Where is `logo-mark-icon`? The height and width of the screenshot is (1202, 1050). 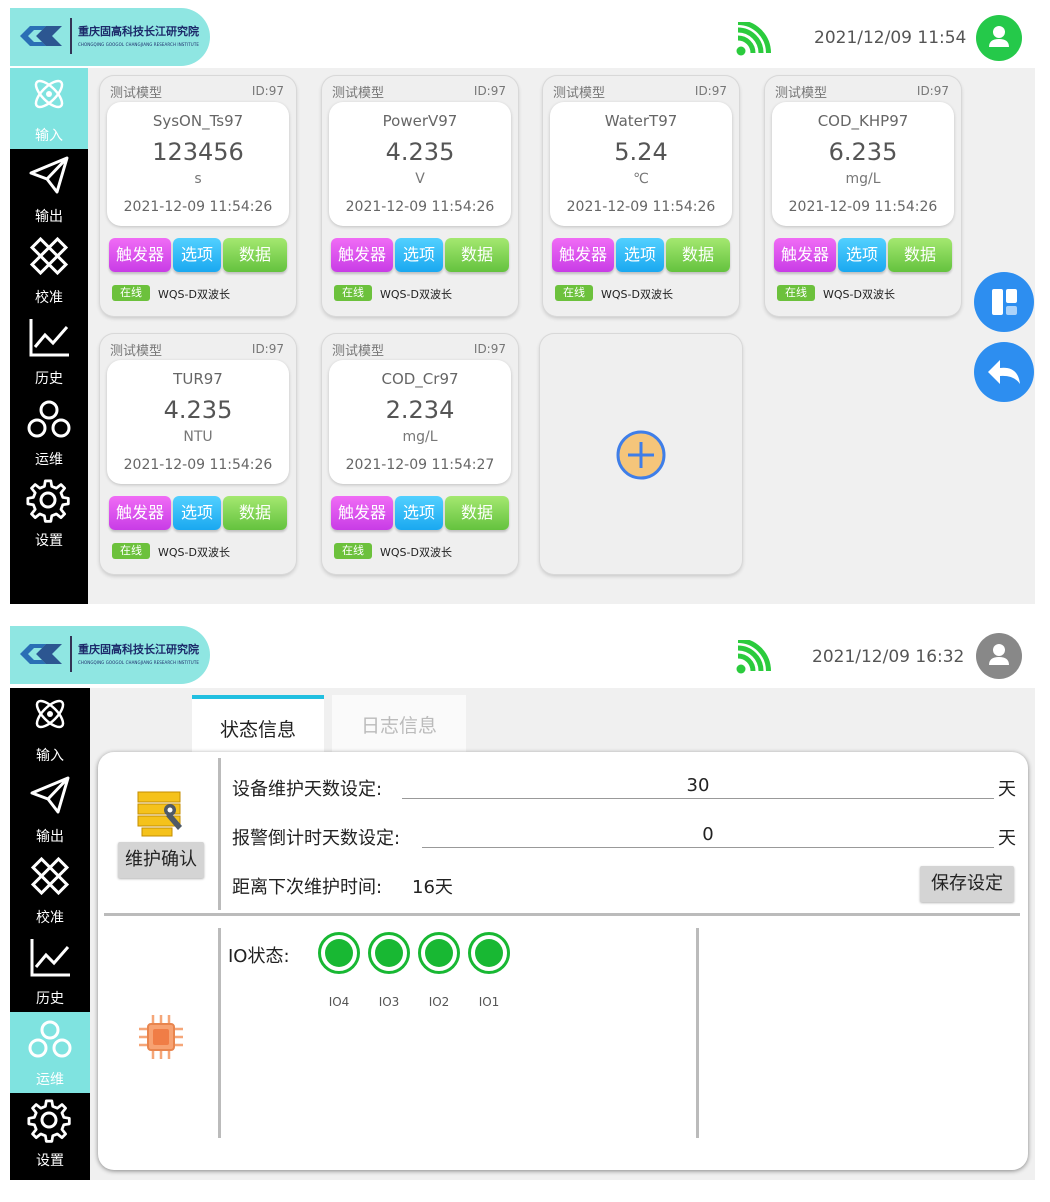
logo-mark-icon is located at coordinates (41, 654).